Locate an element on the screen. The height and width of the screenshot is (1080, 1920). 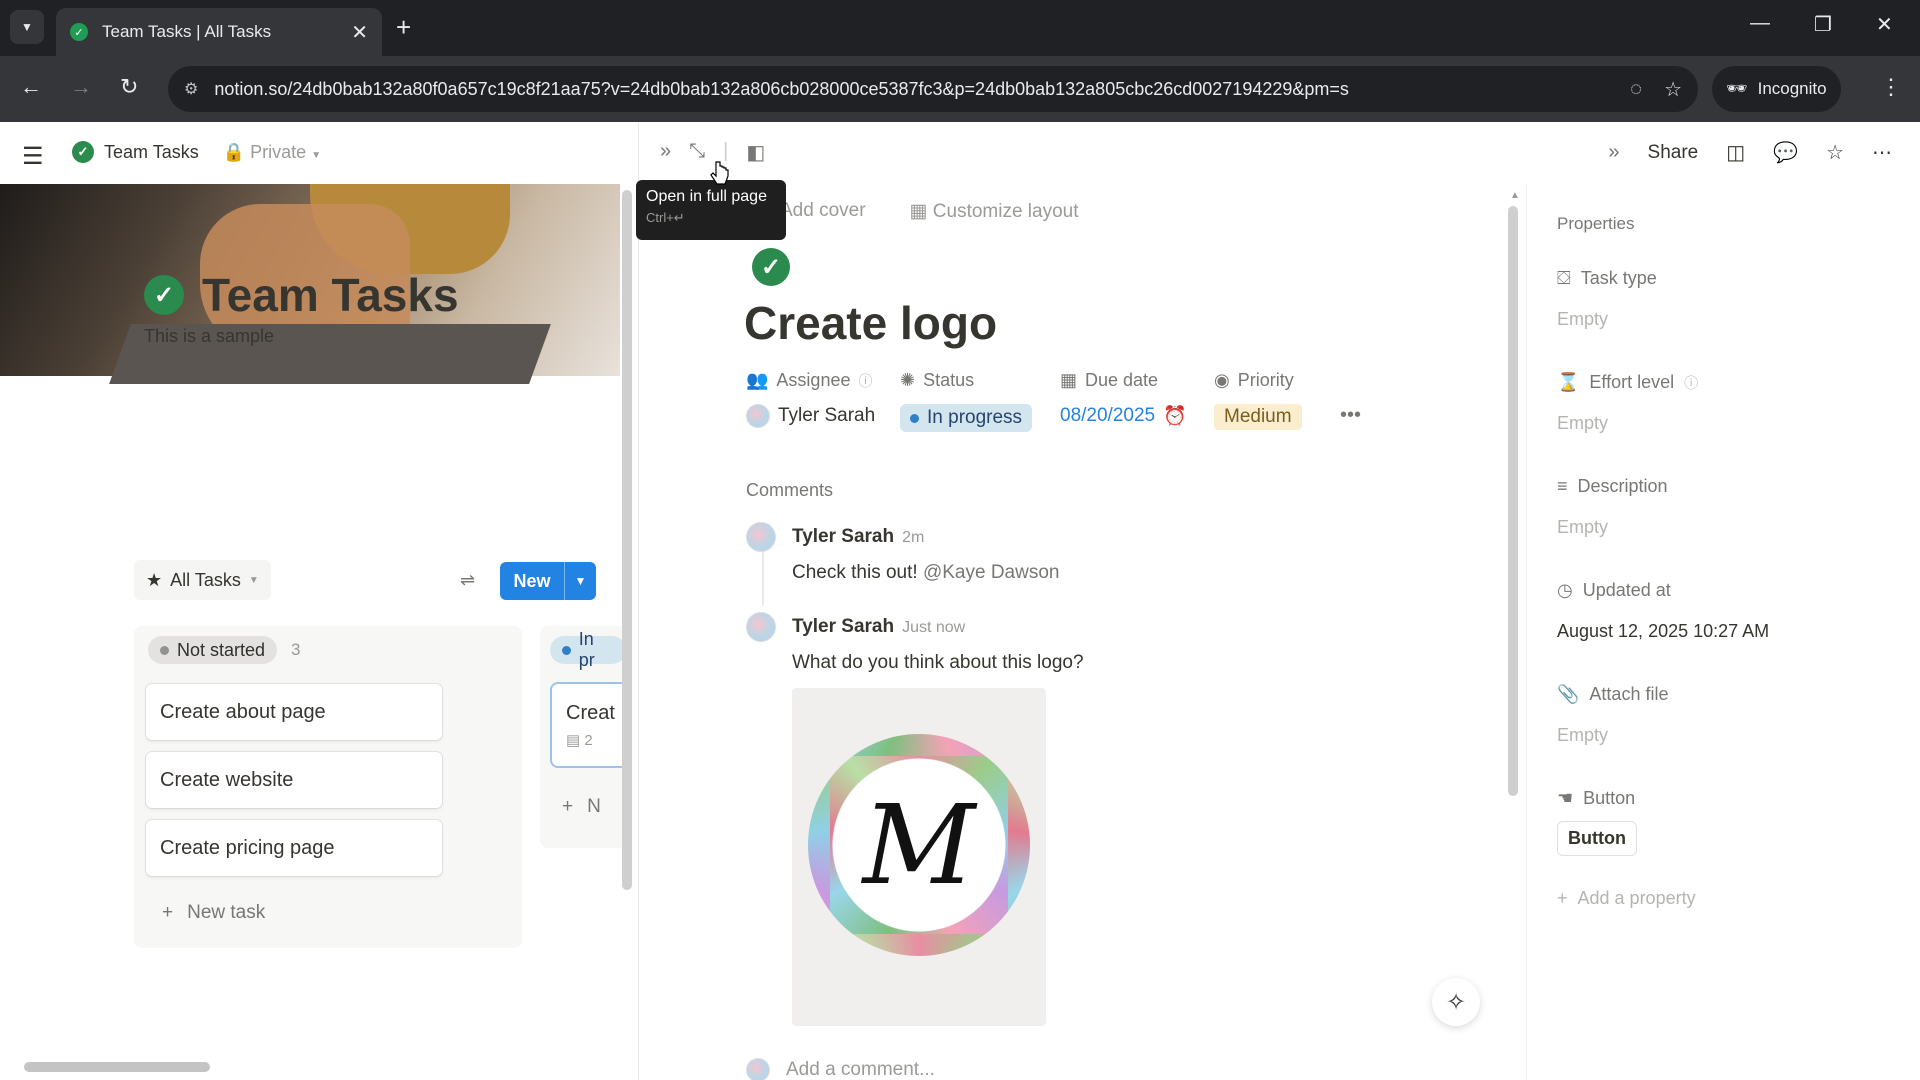
column-header: In pr is located at coordinates (588, 649).